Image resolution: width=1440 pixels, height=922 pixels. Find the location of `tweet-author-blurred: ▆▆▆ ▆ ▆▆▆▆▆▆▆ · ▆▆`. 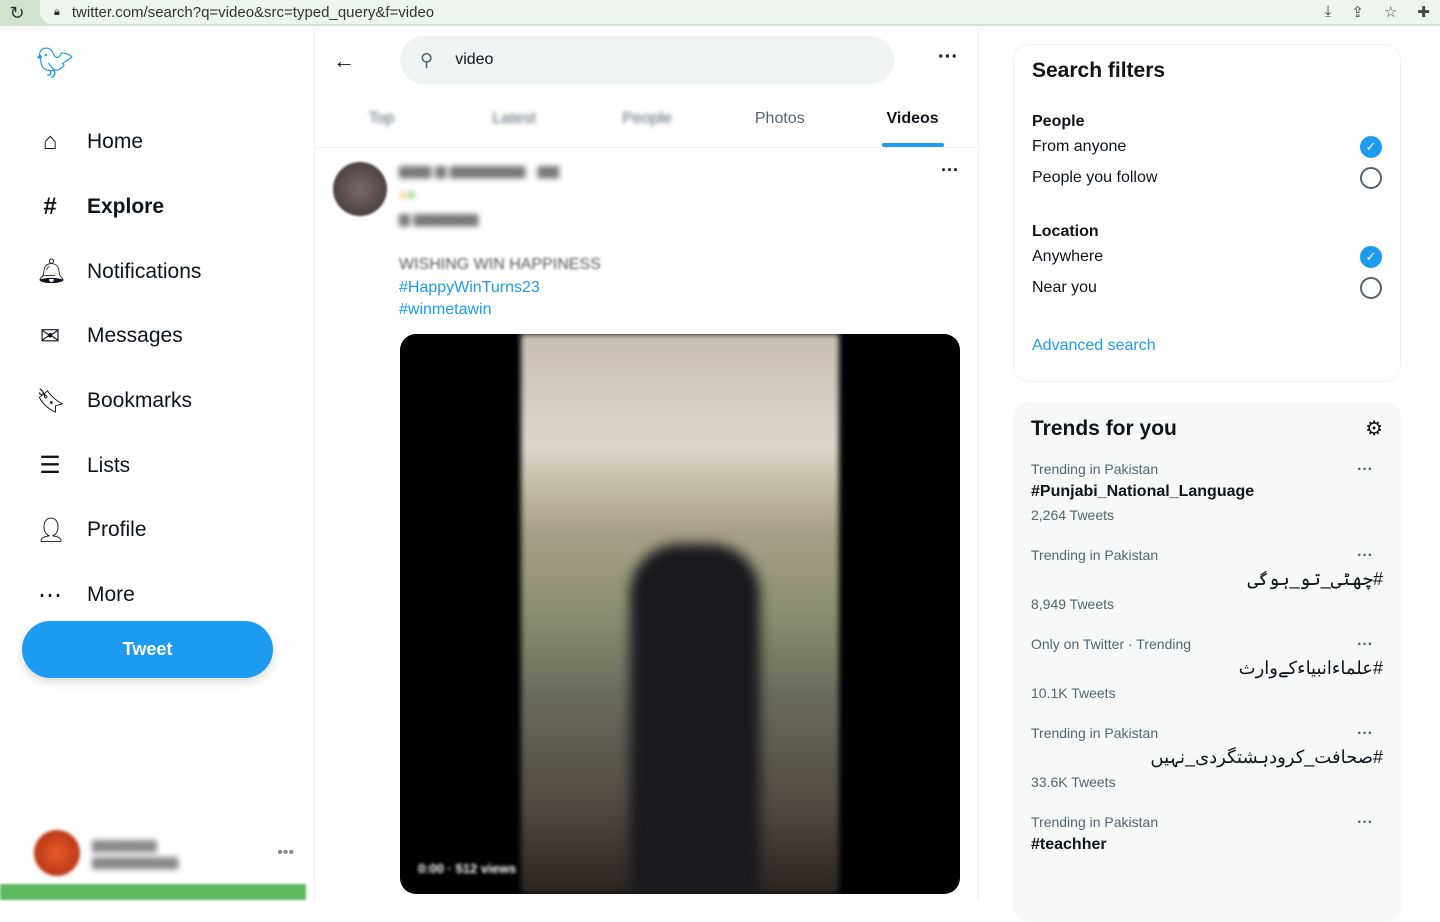

tweet-author-blurred: ▆▆▆ ▆ ▆▆▆▆▆▆▆ · ▆▆ is located at coordinates (479, 170).